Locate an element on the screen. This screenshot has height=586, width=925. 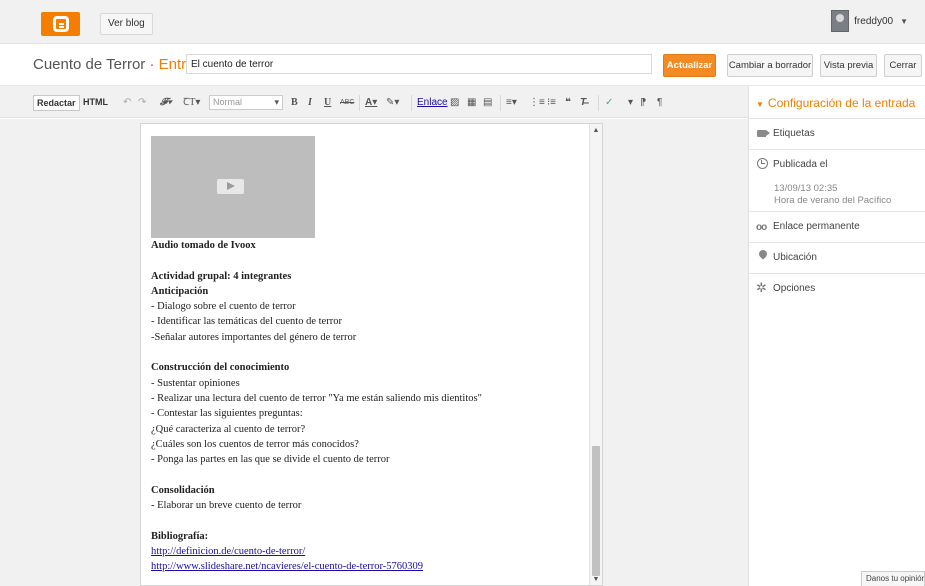
redo-icon: ↷ is located at coordinates (142, 103).